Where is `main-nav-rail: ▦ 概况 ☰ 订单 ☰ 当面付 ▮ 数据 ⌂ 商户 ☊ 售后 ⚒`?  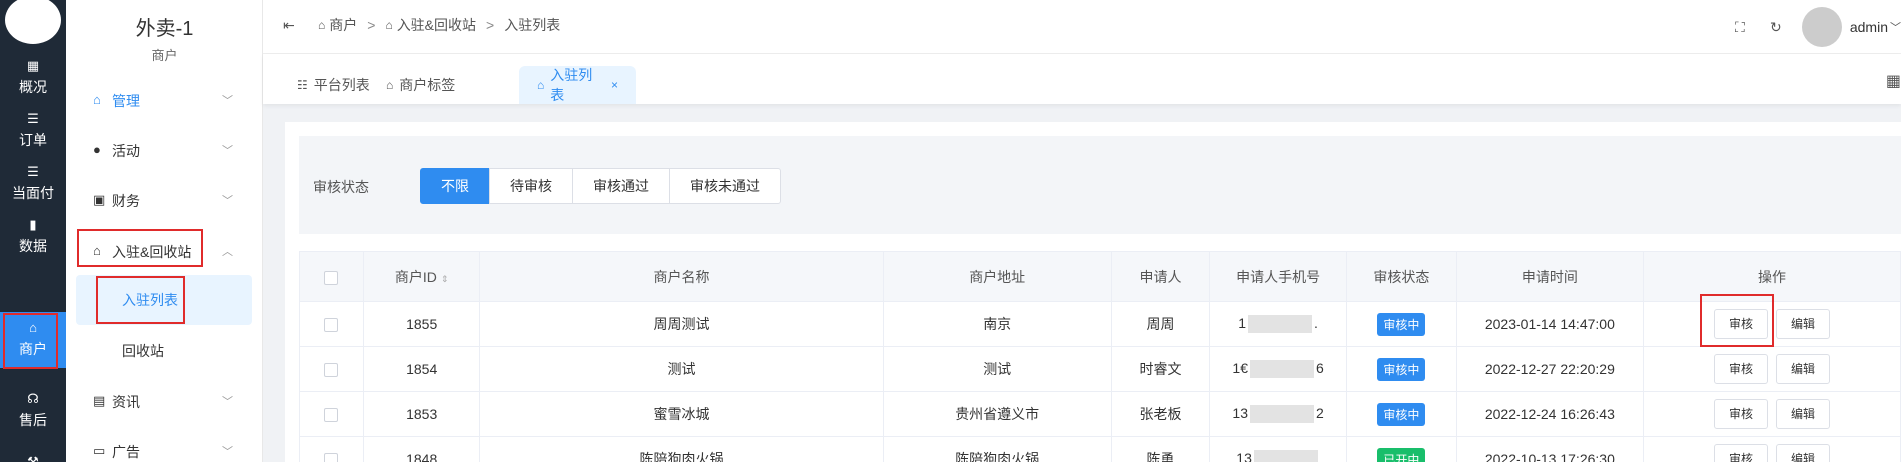
main-nav-rail: ▦ 概况 ☰ 订单 ☰ 当面付 ▮ 数据 ⌂ 商户 ☊ 售后 ⚒ is located at coordinates (33, 231).